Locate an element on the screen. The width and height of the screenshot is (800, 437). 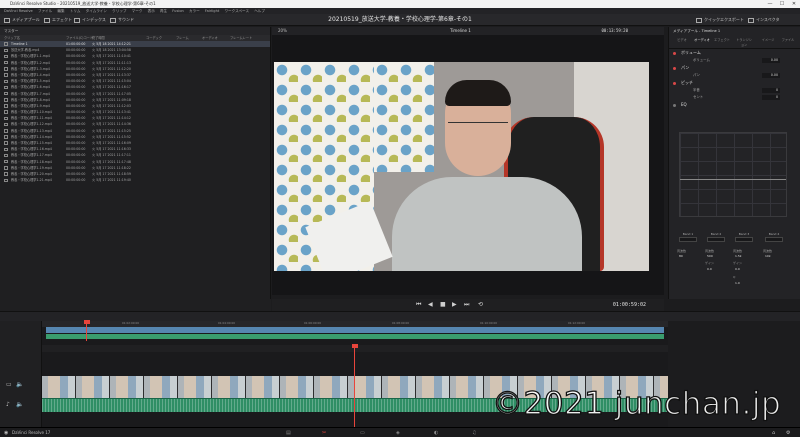
inspector-button: インスペクタ is located at coordinates (763, 20).